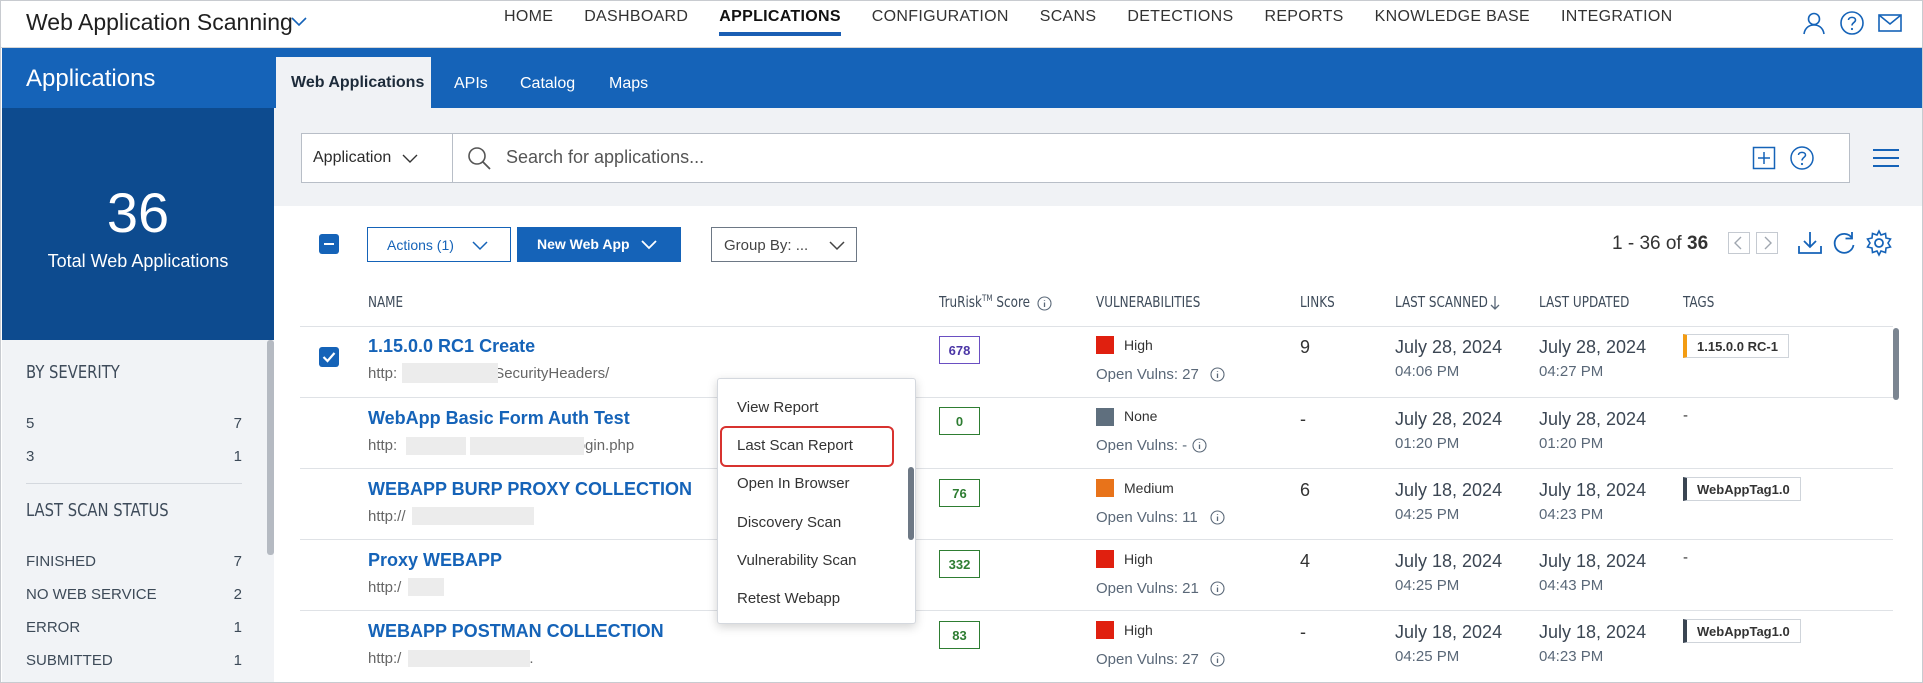 The height and width of the screenshot is (683, 1923). Describe the element at coordinates (1495, 303) in the screenshot. I see `sort-descending-icon` at that location.